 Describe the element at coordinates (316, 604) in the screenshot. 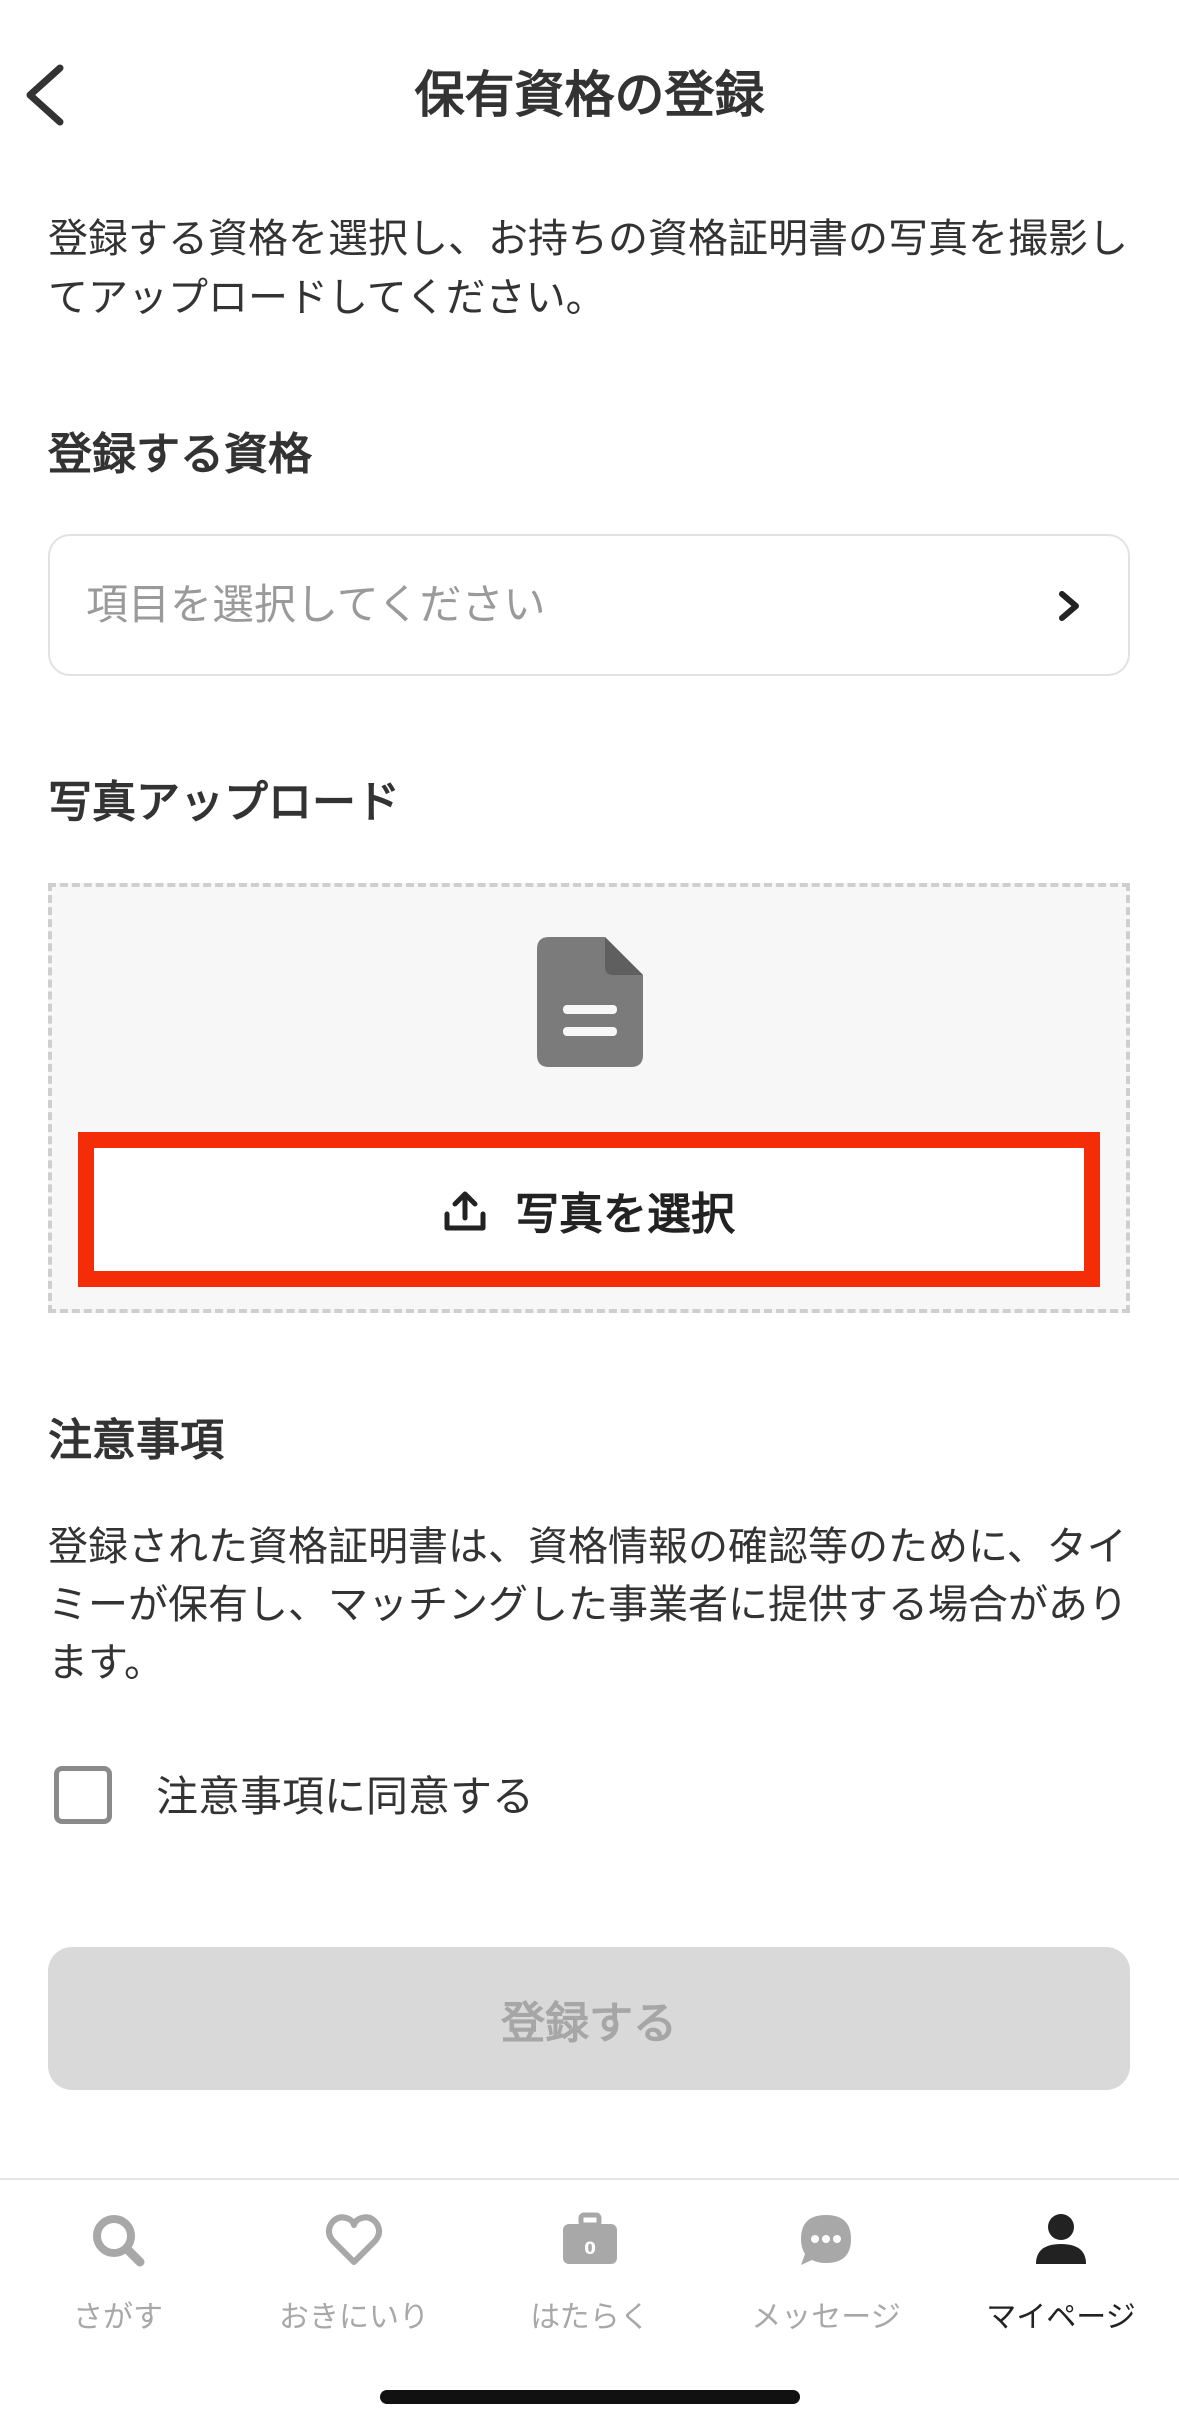

I see `qualification-placeholder: 項目を選択してください` at that location.